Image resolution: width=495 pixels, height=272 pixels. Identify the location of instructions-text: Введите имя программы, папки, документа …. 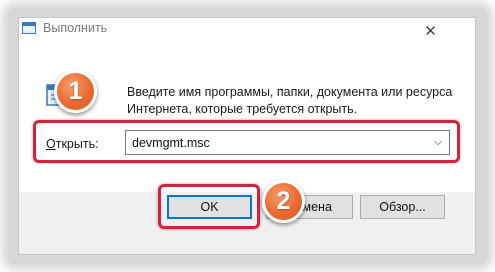
(290, 100).